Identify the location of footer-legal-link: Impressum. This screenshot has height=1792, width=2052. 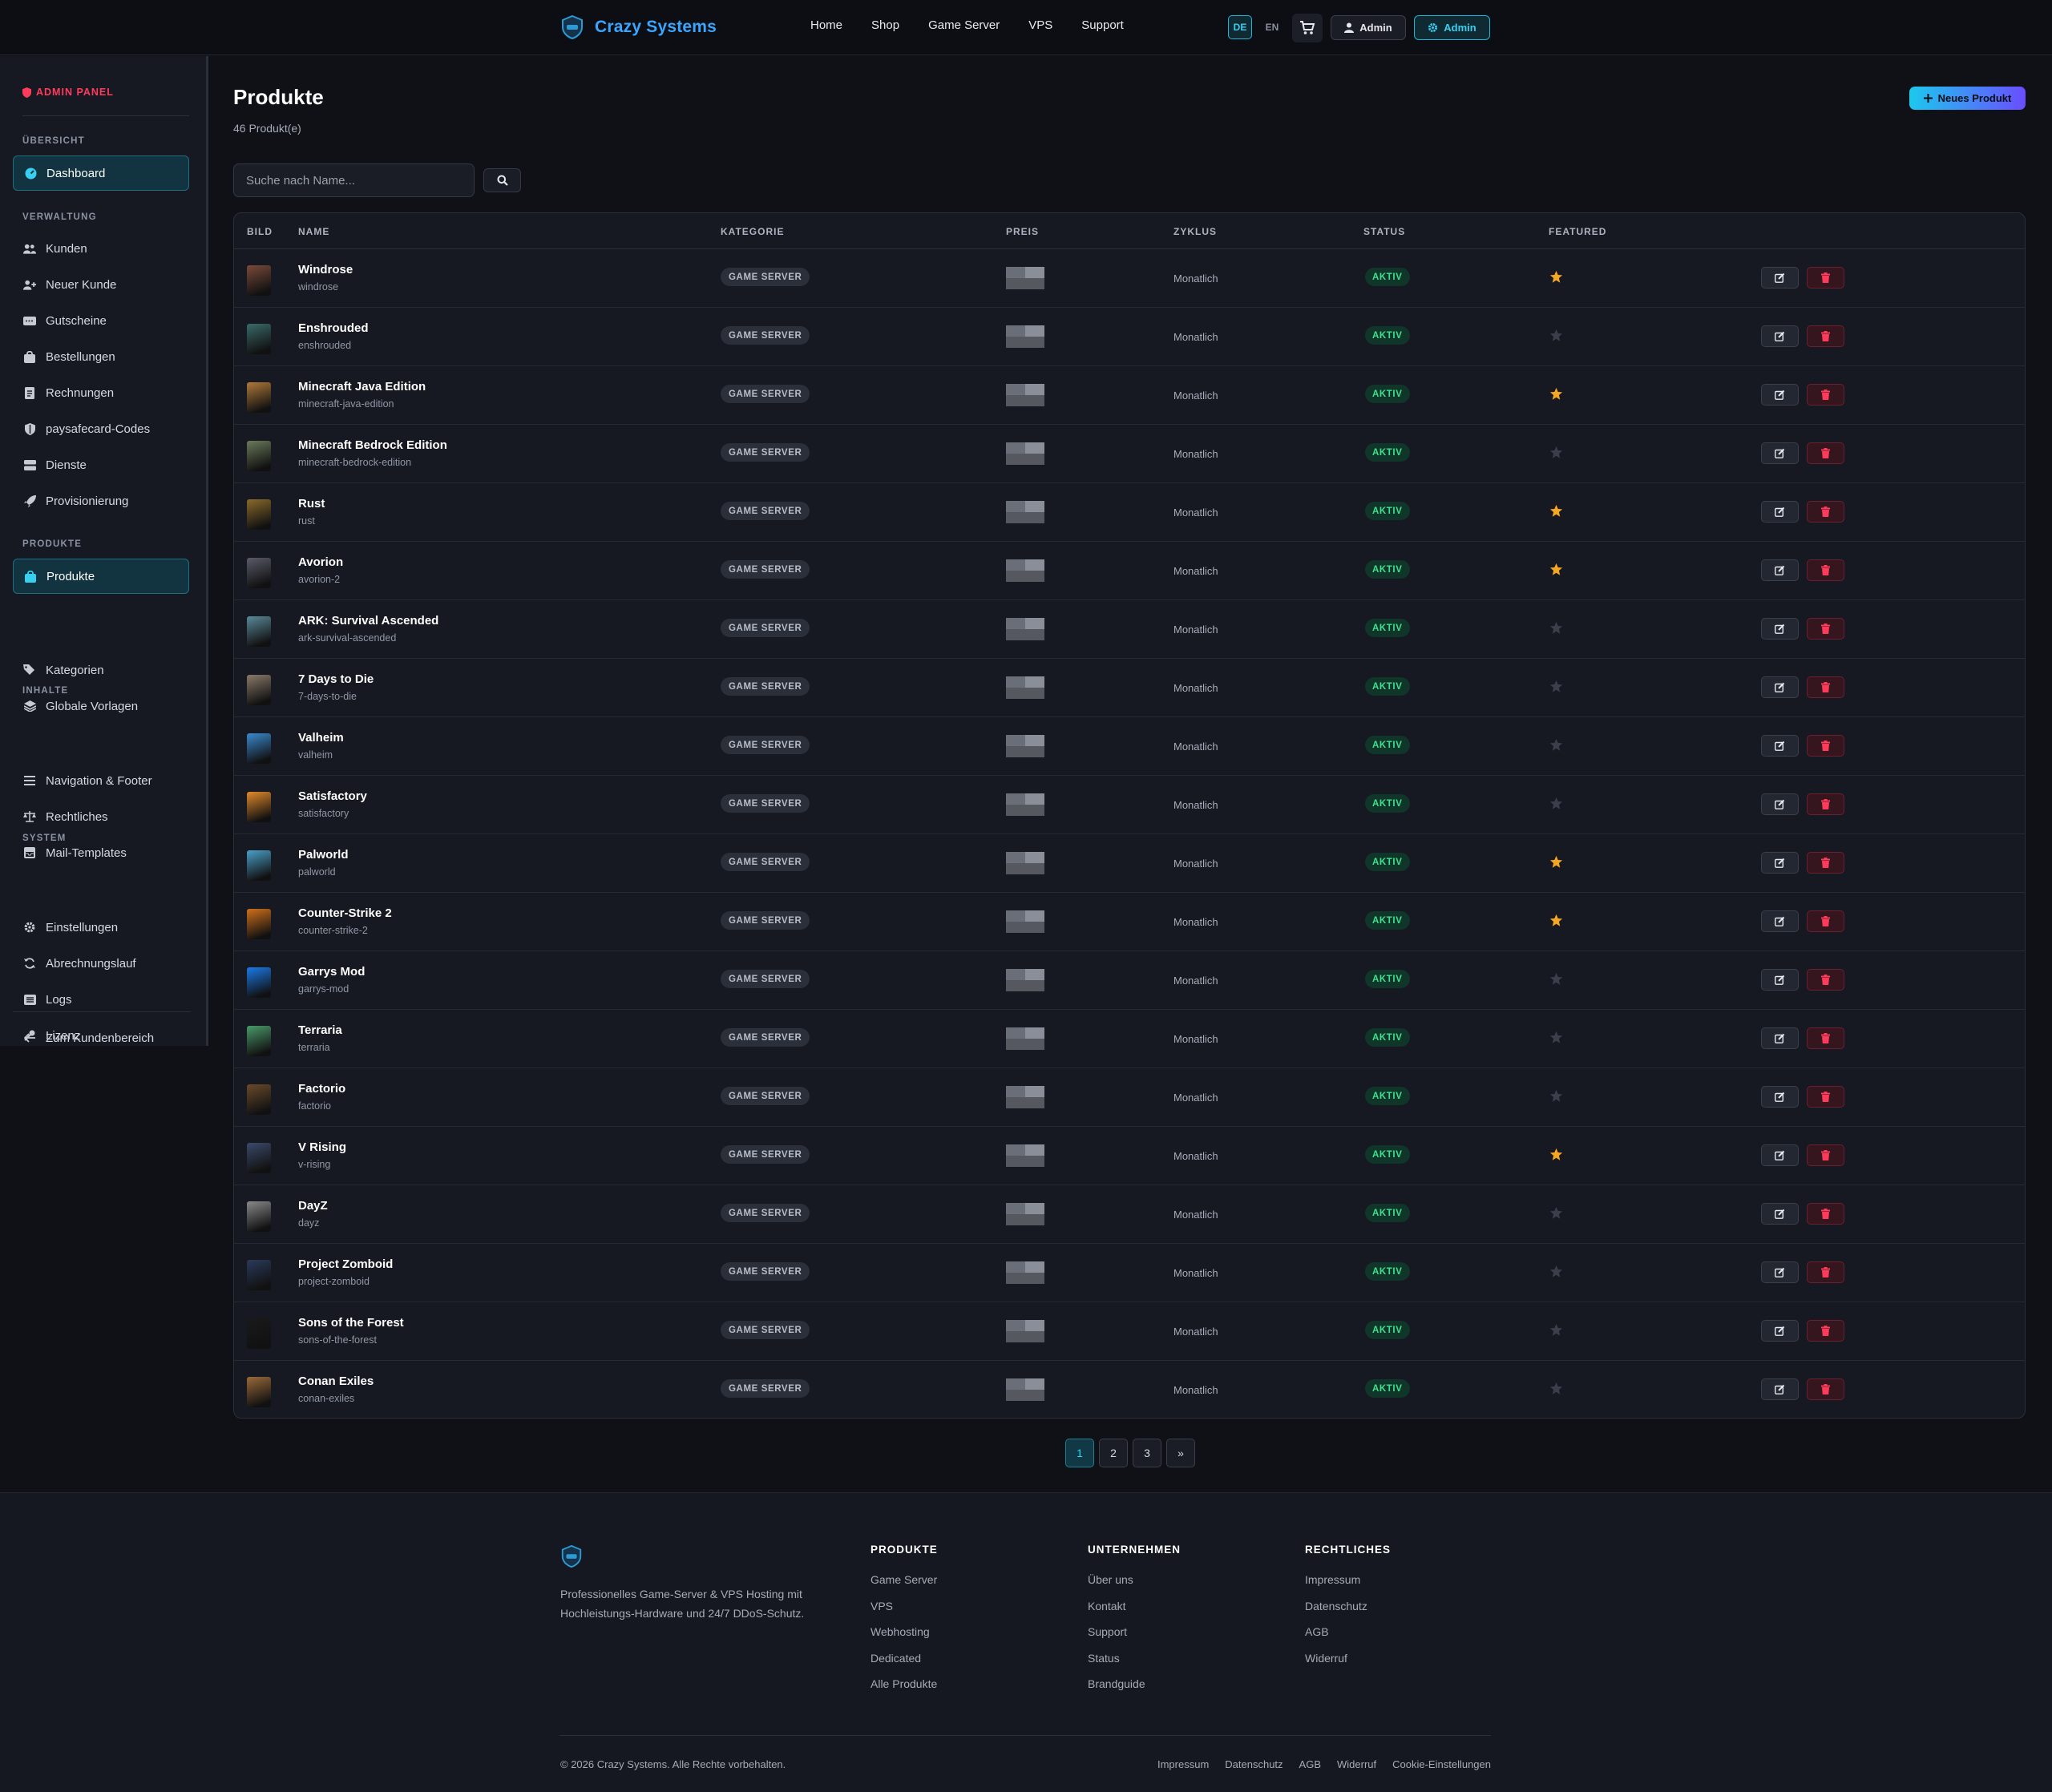
(1183, 1764).